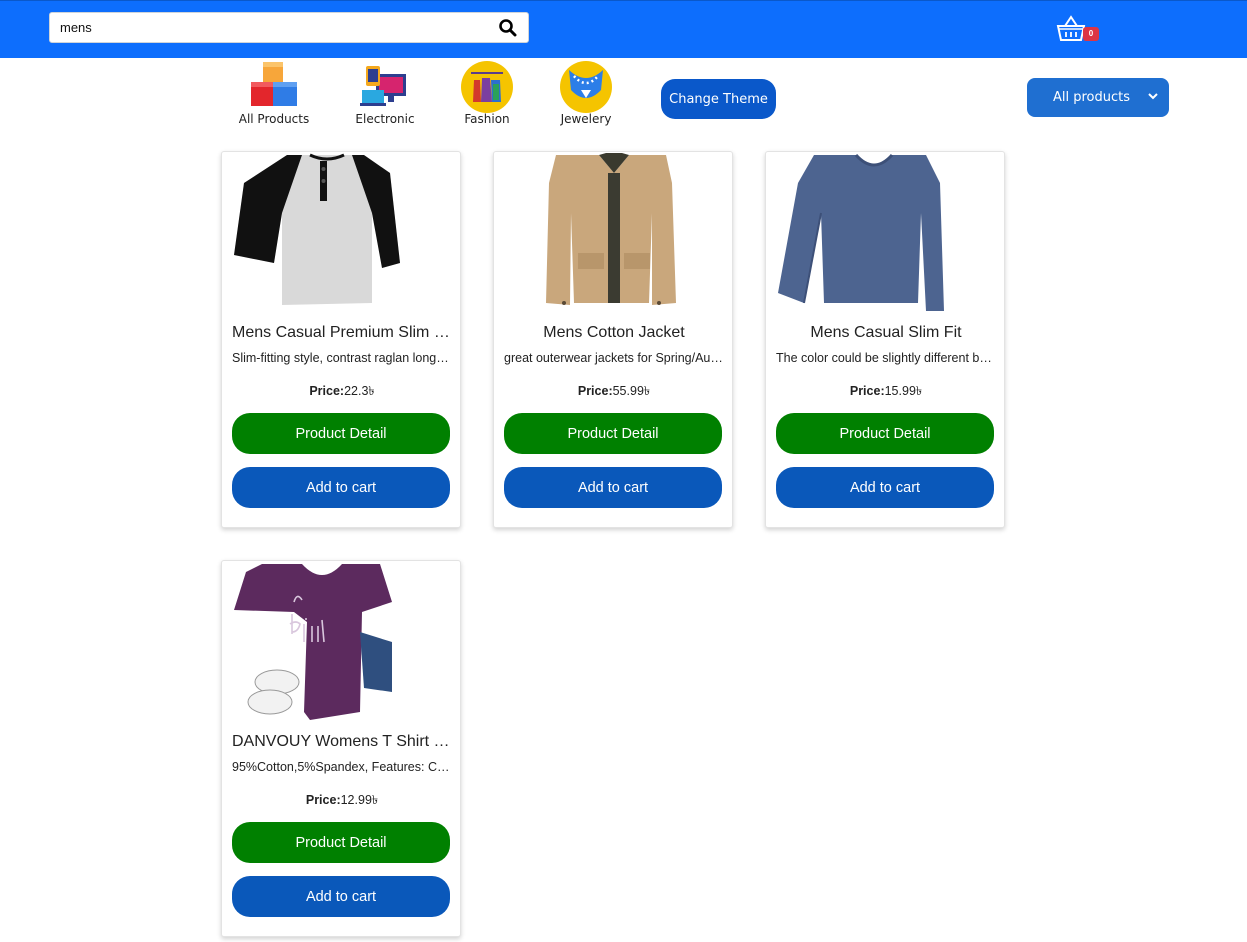  Describe the element at coordinates (586, 119) in the screenshot. I see `category-label: Jewelery` at that location.